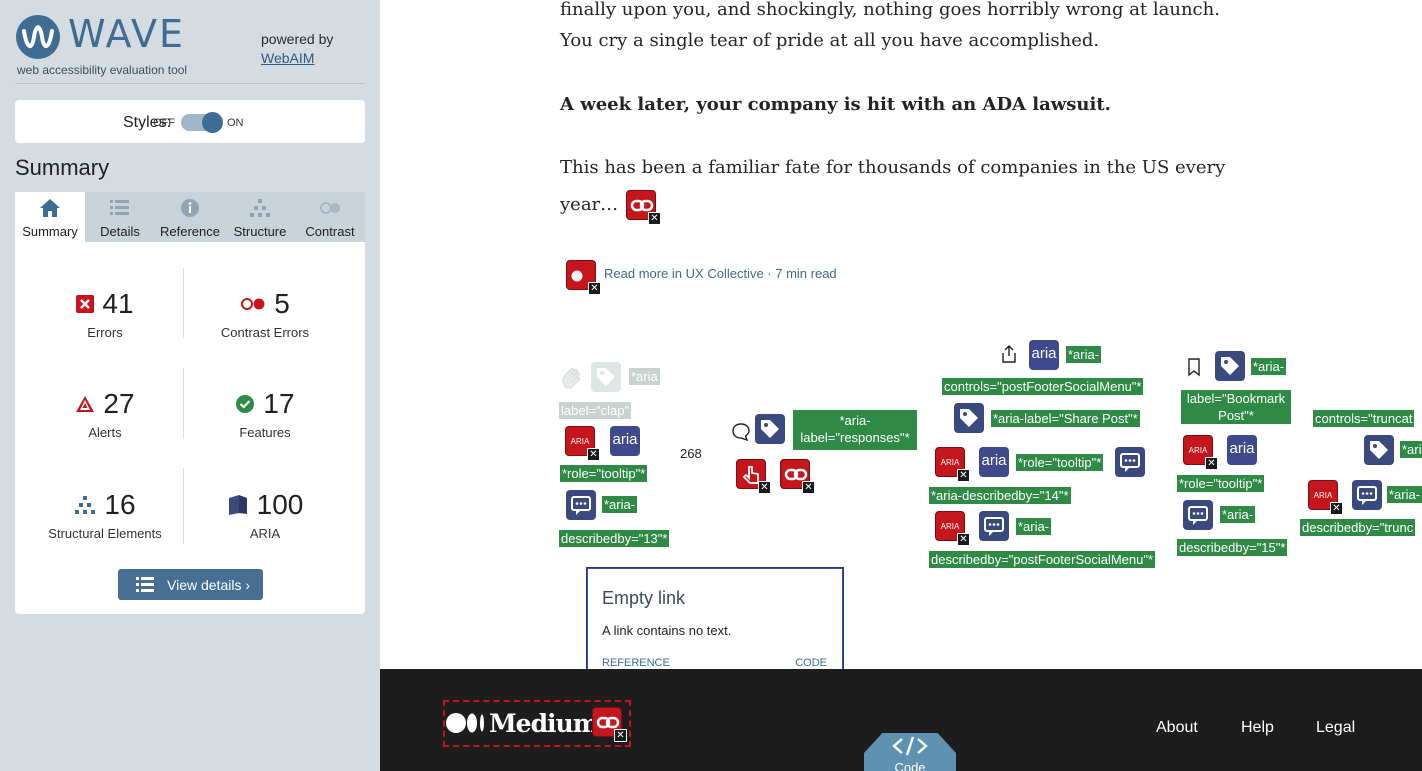 This screenshot has height=771, width=1422. What do you see at coordinates (297, 58) in the screenshot?
I see `webaim-link: WebAIM` at bounding box center [297, 58].